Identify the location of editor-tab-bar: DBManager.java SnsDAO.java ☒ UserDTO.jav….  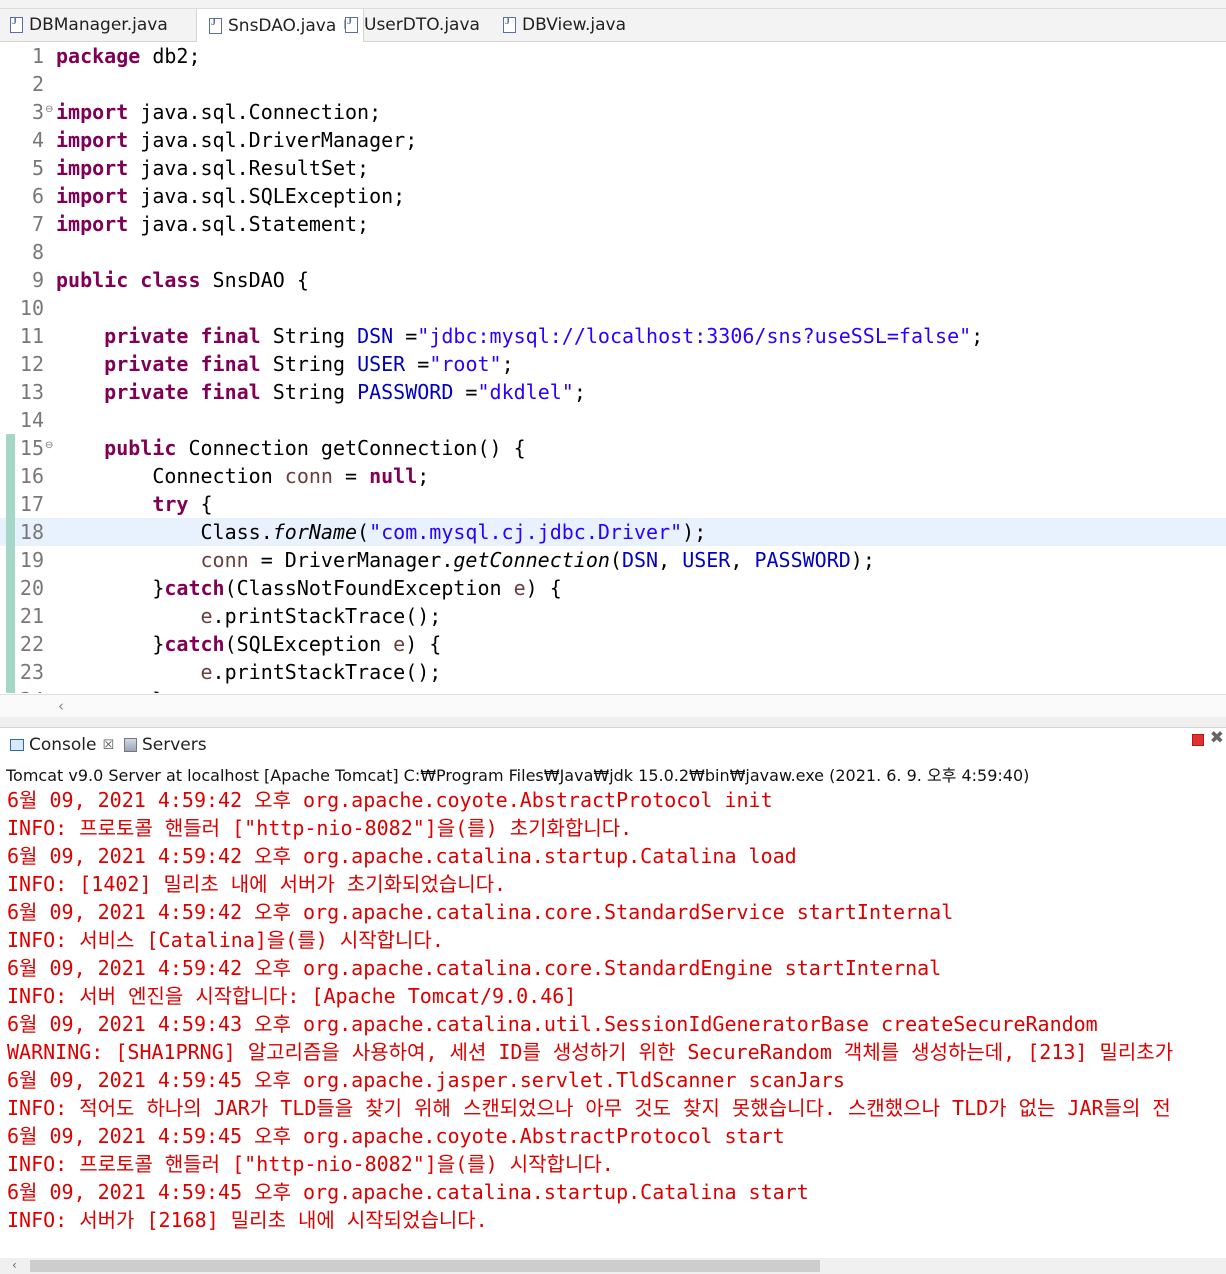
(613, 25).